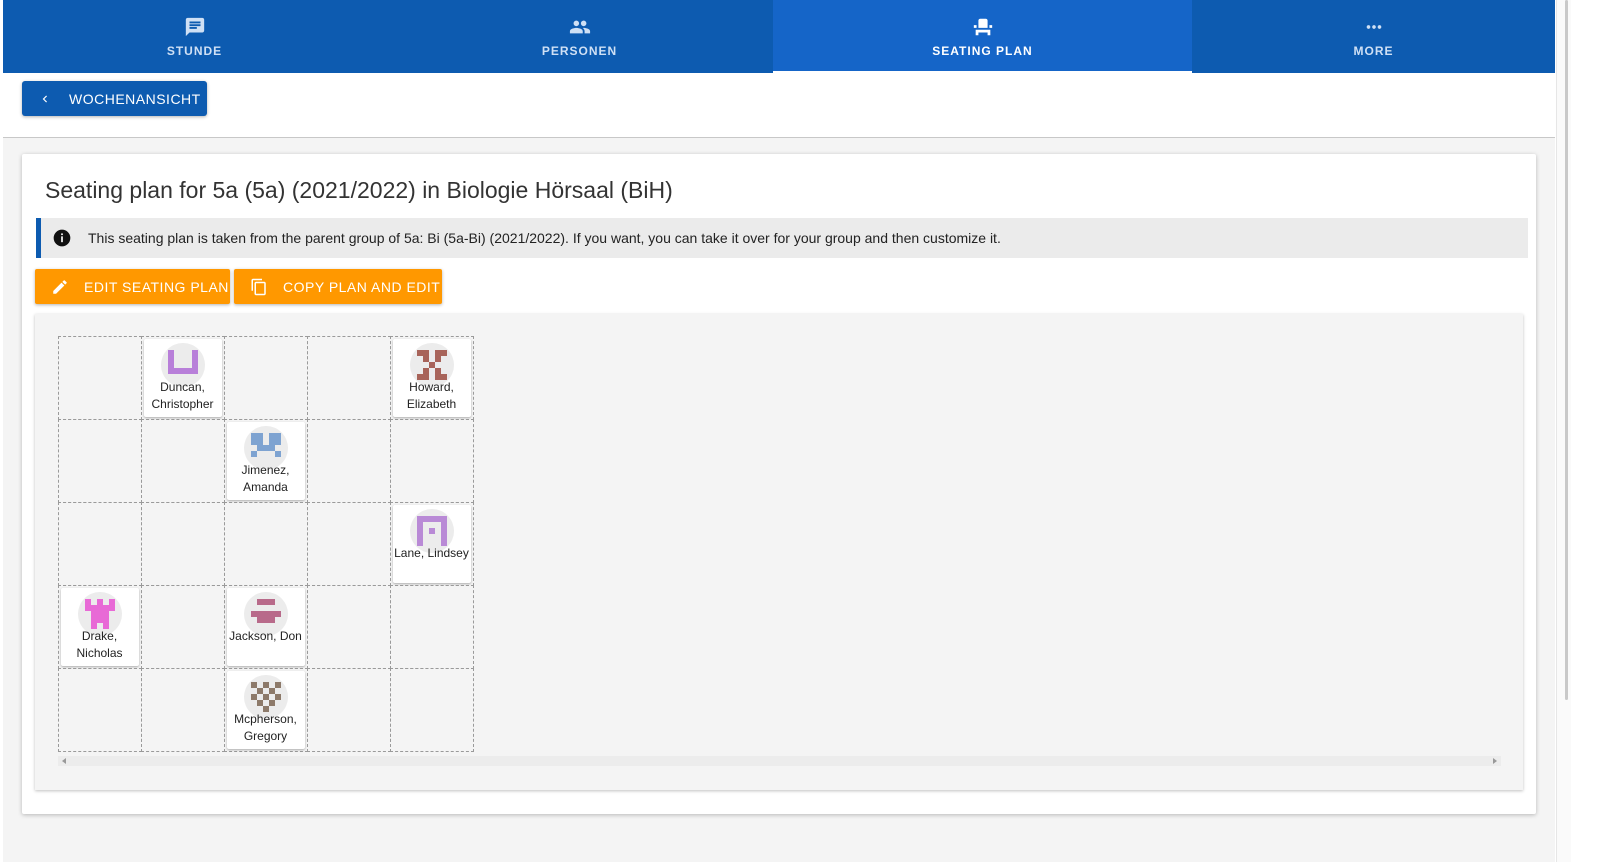  I want to click on seat-cell: Howard, Elizabeth, so click(431, 377).